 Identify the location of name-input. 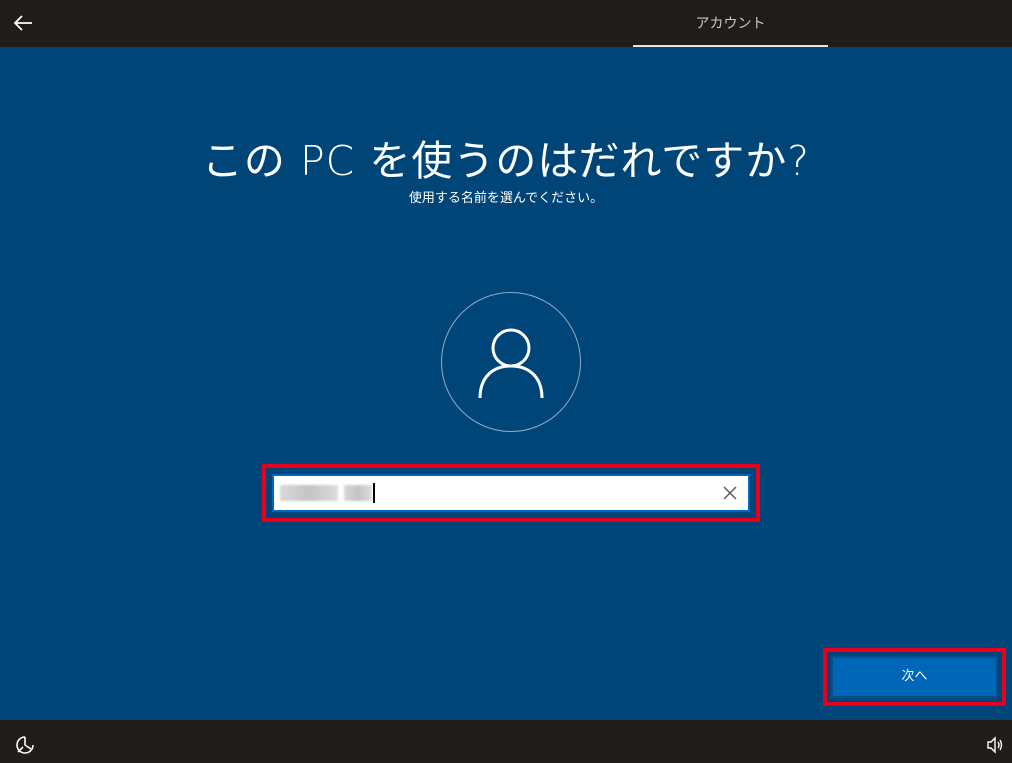
(493, 493).